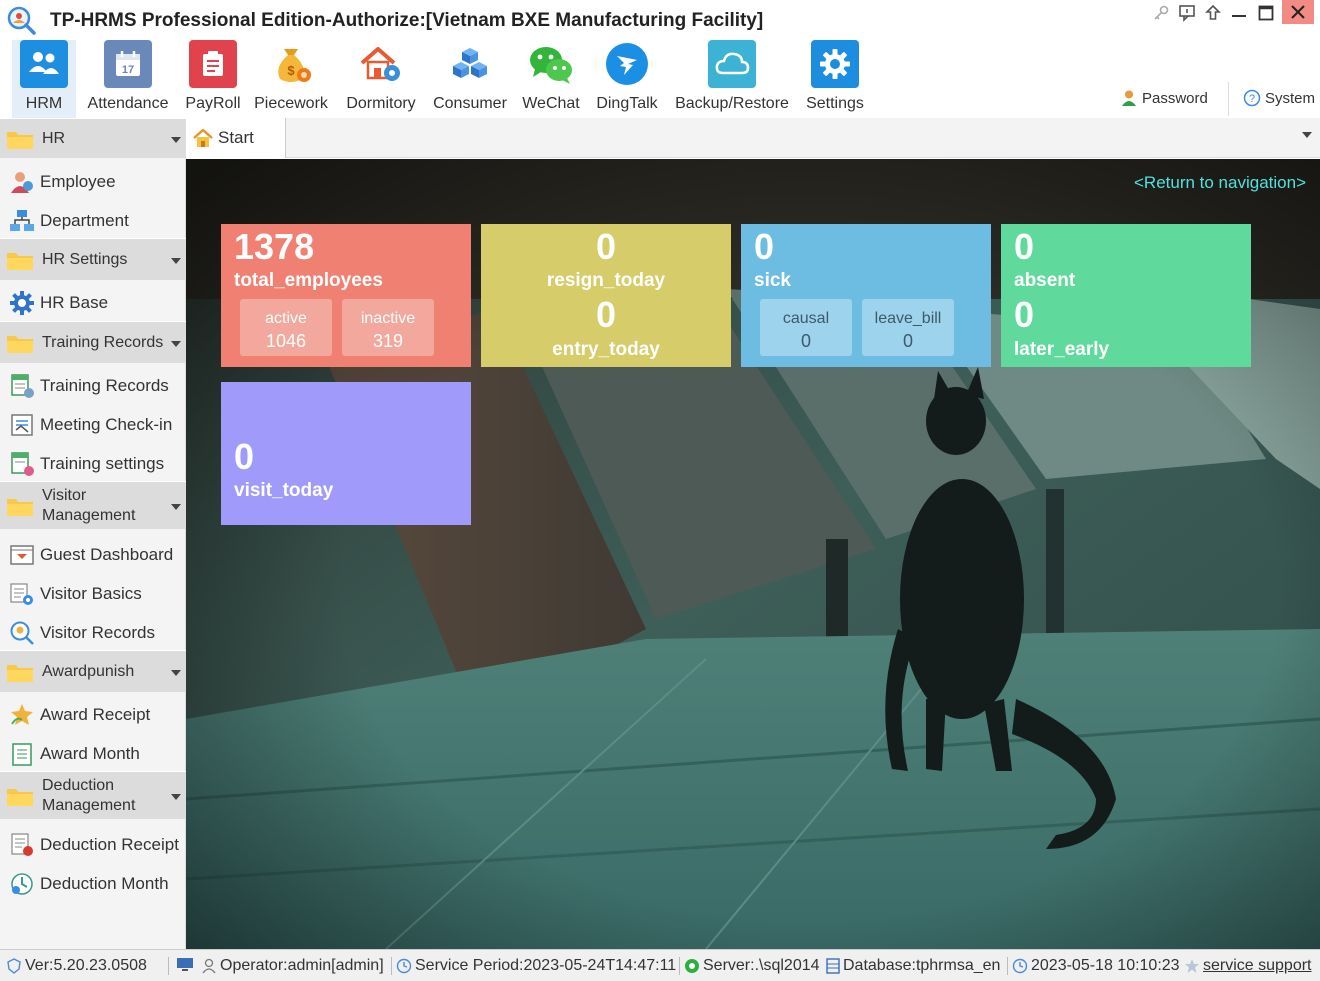 This screenshot has height=981, width=1320. Describe the element at coordinates (1298, 12) in the screenshot. I see `close-icon` at that location.